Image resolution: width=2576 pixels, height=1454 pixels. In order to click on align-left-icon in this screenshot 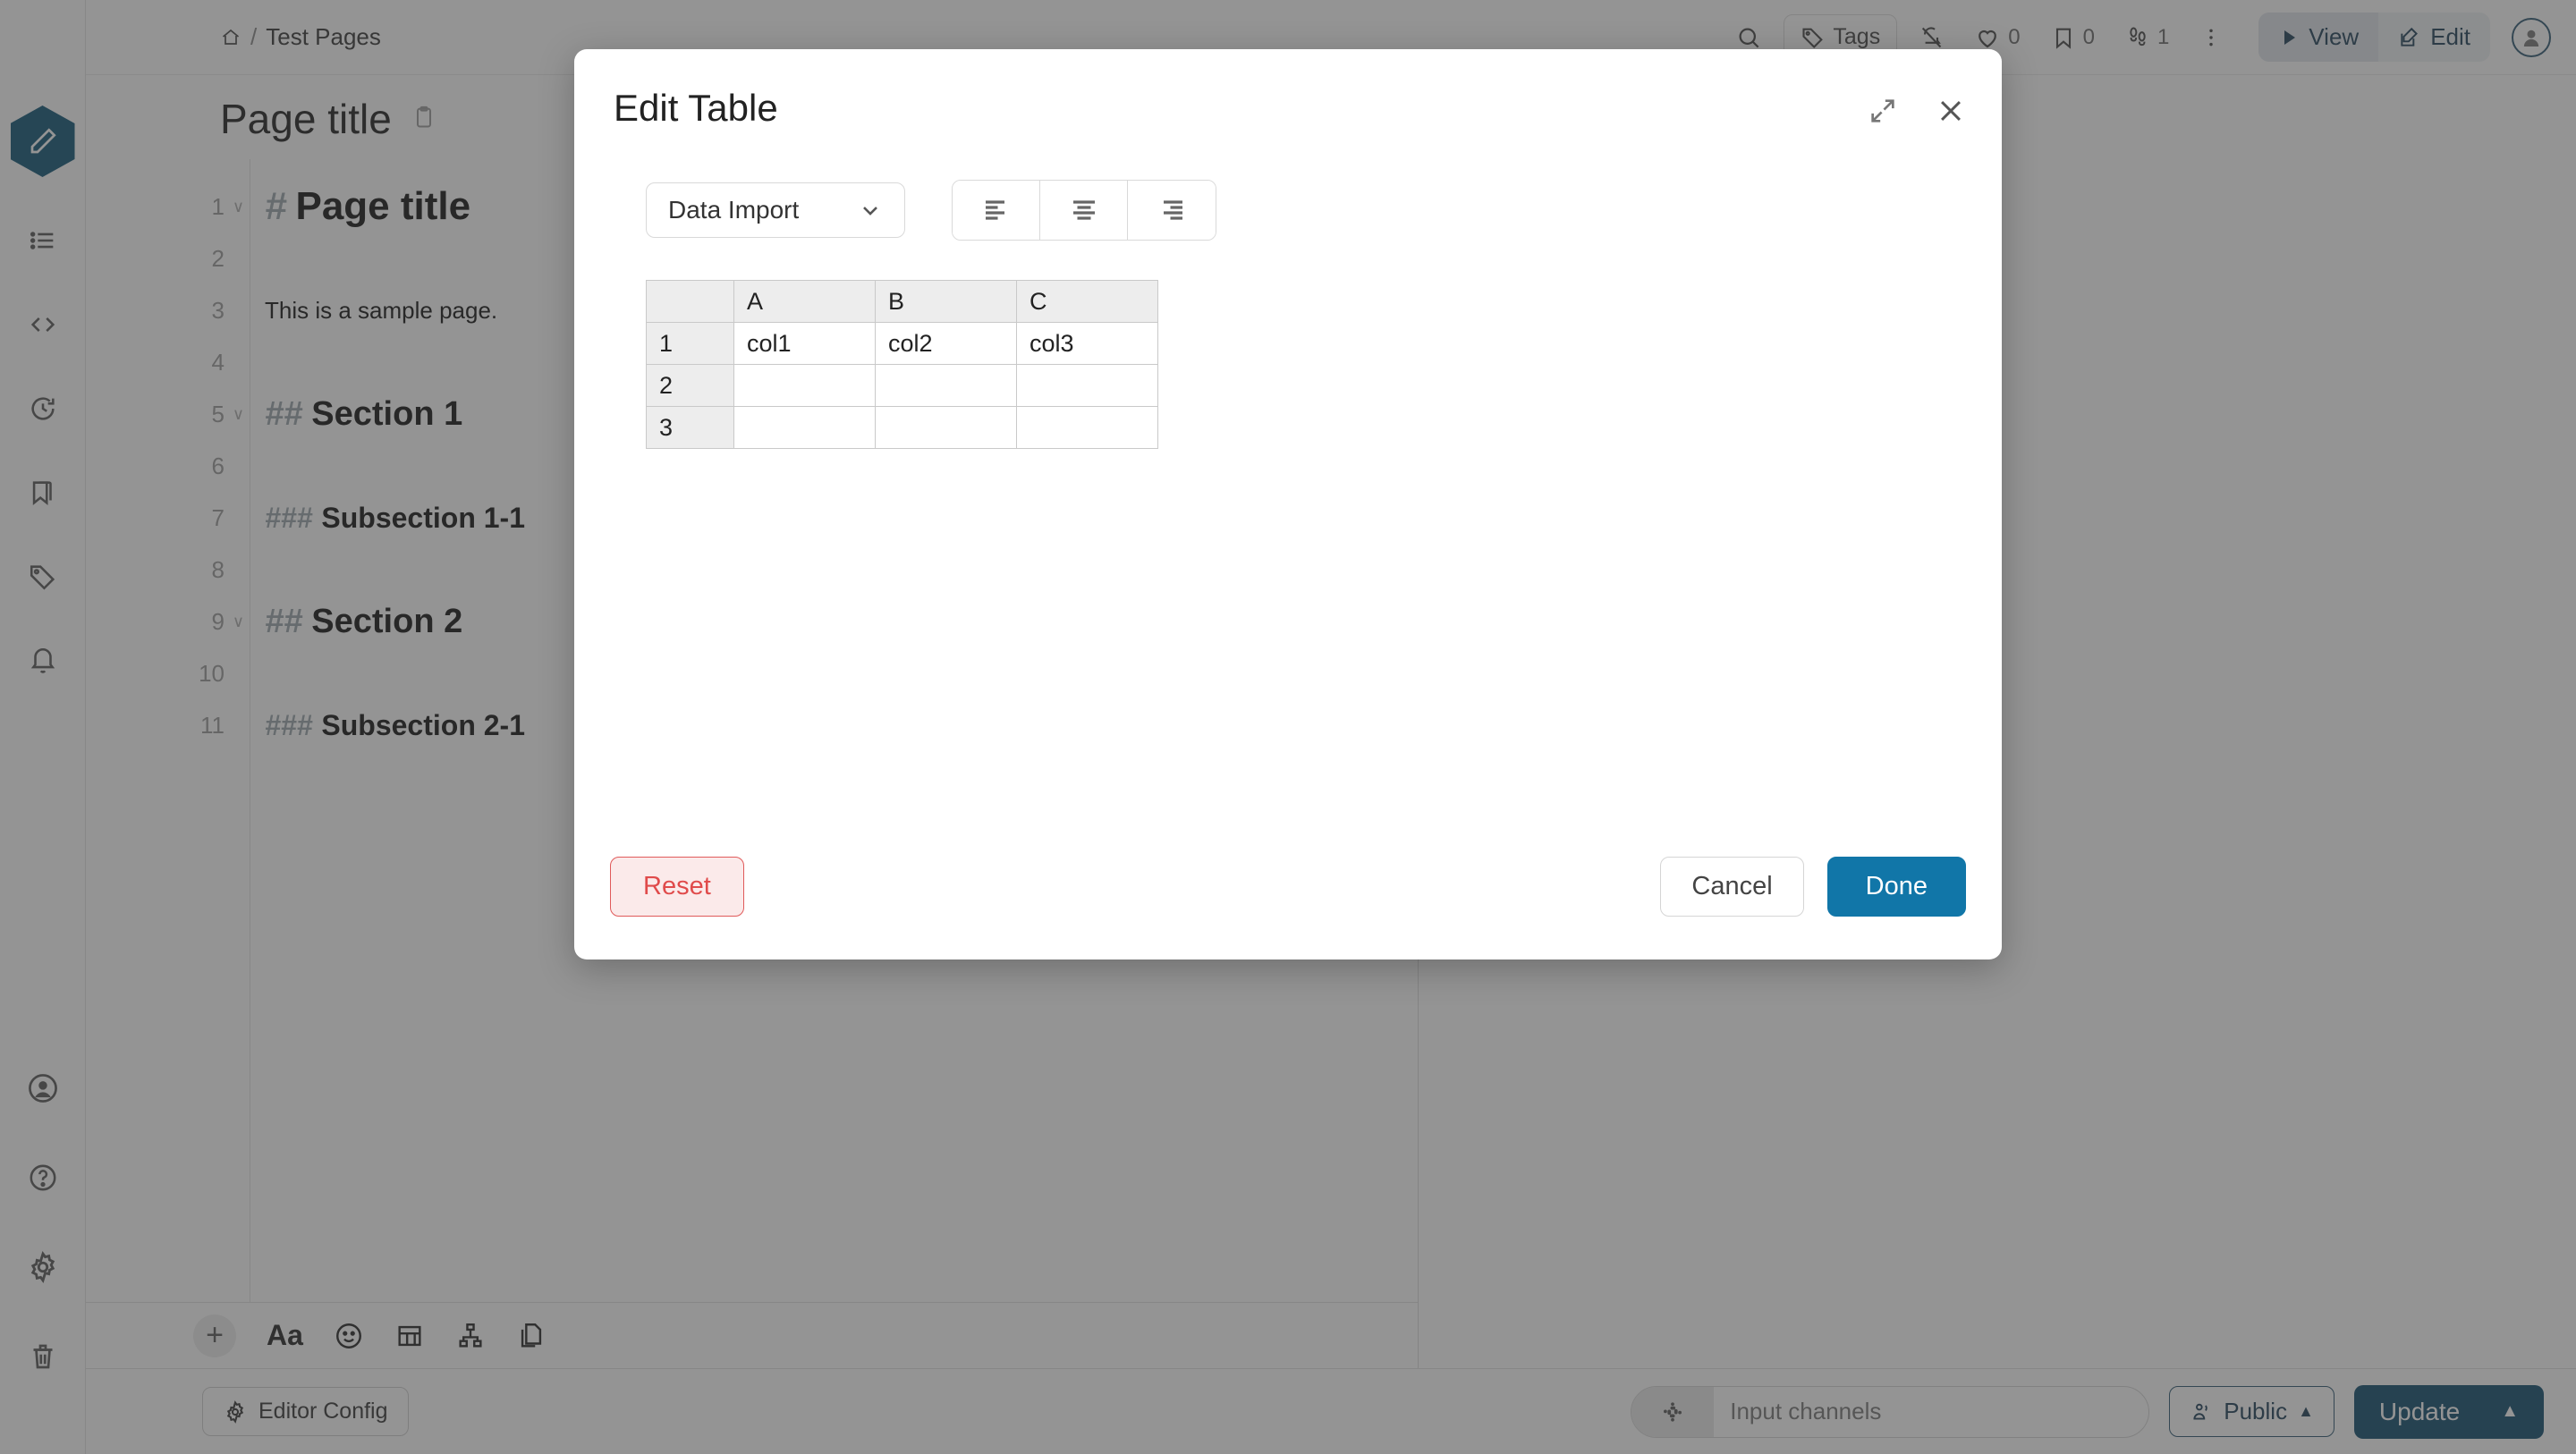, I will do `click(994, 210)`.